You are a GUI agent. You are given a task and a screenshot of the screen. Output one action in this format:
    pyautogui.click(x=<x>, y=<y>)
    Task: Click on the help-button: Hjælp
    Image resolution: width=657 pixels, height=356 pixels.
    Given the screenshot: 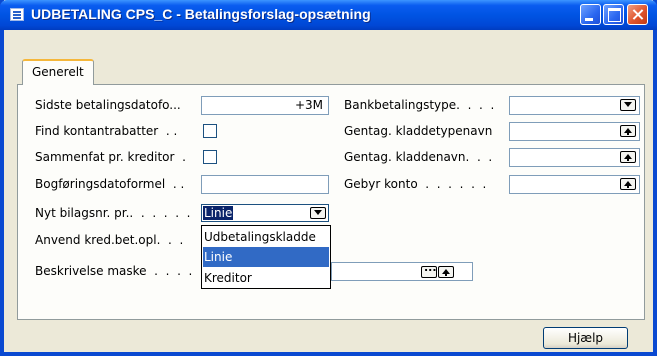 What is the action you would take?
    pyautogui.click(x=585, y=338)
    